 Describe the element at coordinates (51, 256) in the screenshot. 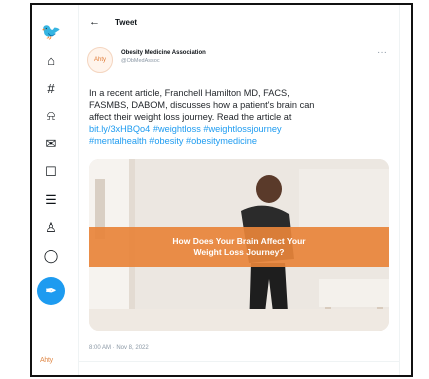

I see `more-icon: ◯` at that location.